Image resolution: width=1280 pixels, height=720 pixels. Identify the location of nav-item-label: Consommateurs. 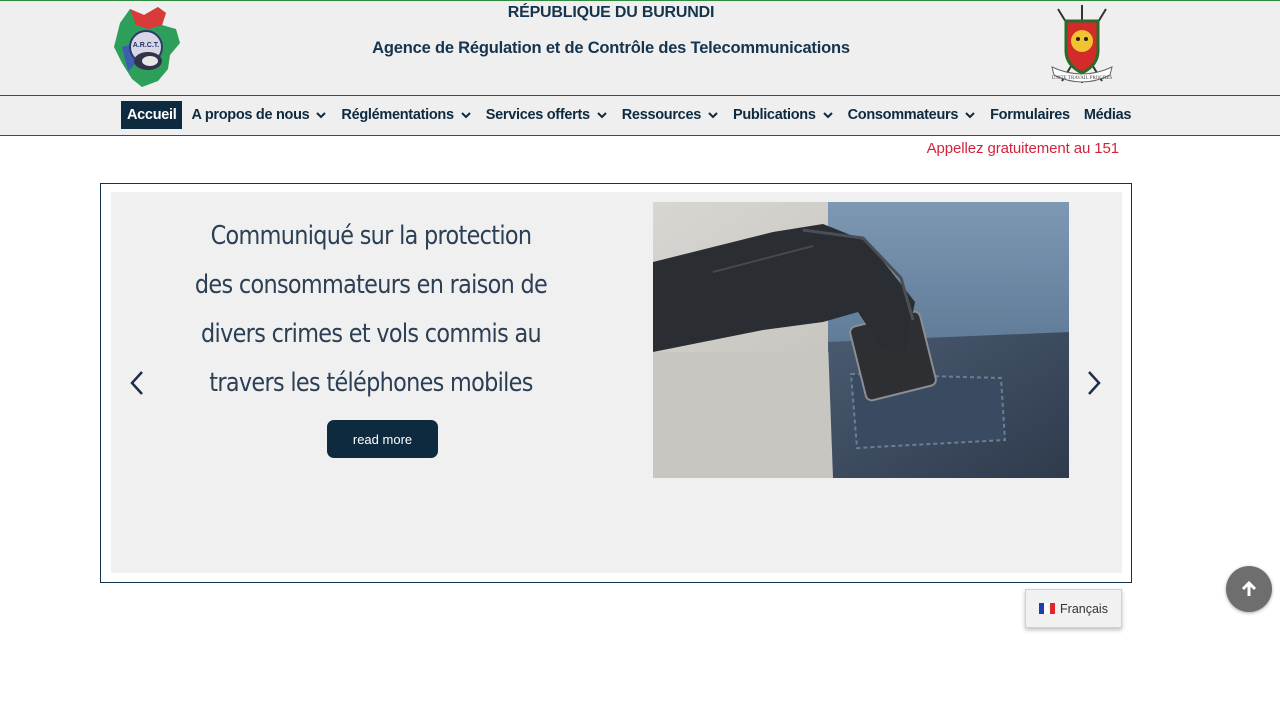
(903, 115).